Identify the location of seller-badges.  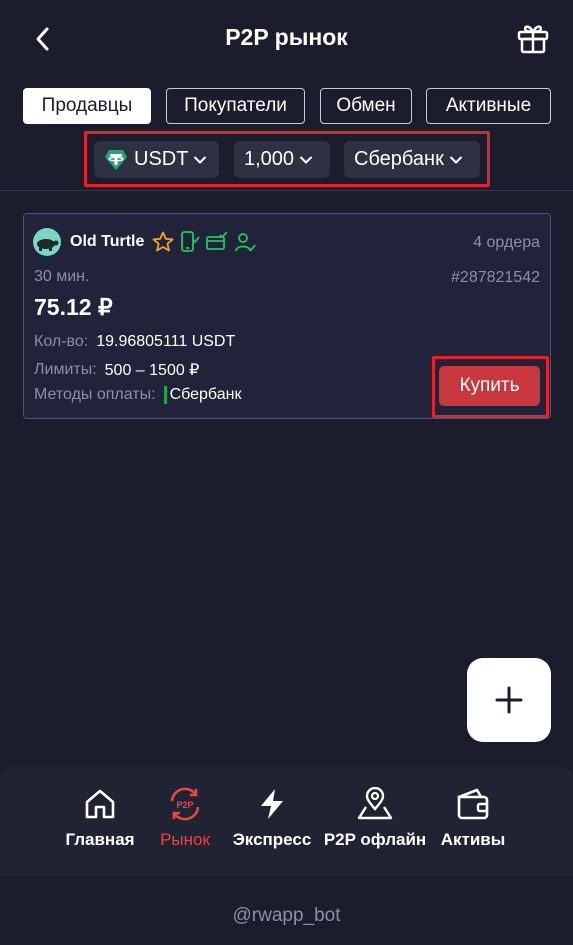
(204, 242).